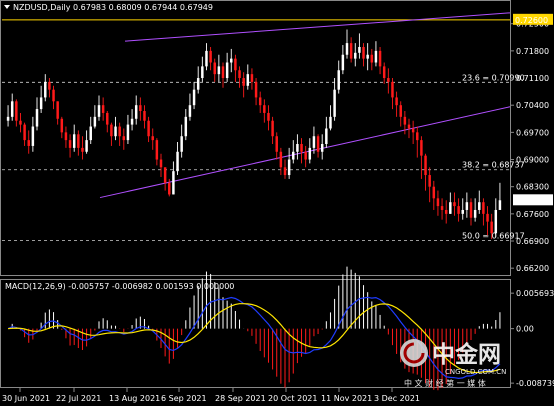 The image size is (554, 406). I want to click on macd-tick-label: 0.00, so click(525, 329).